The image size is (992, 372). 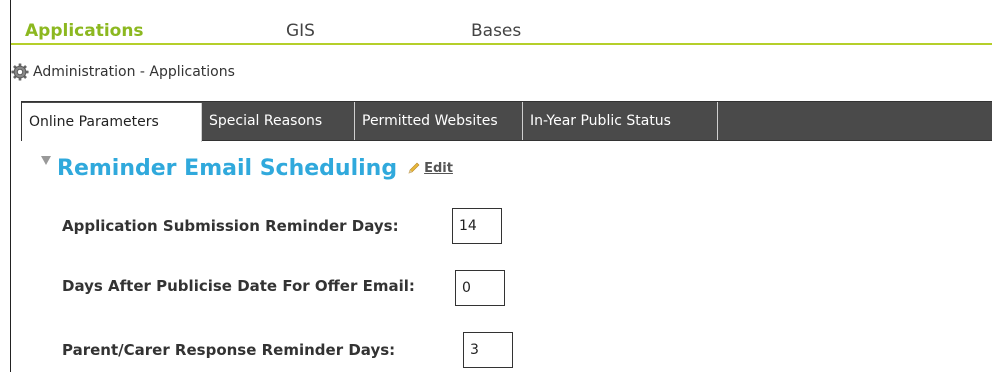 I want to click on field-label: Parent/Carer Response Reminder Days:, so click(x=229, y=350).